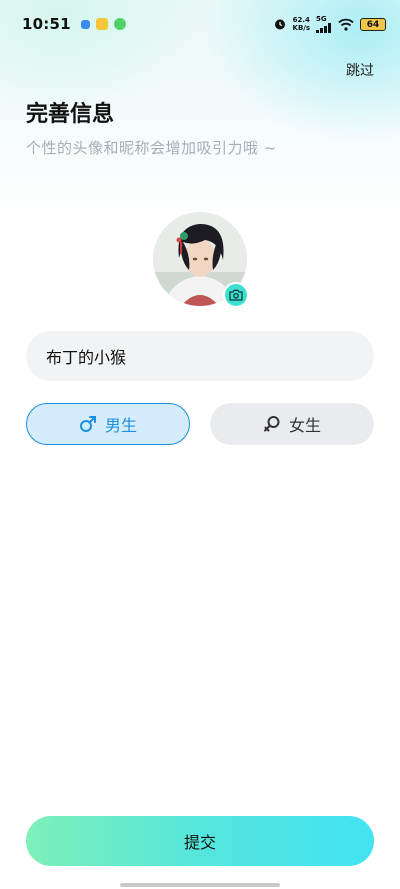 The height and width of the screenshot is (889, 400). What do you see at coordinates (323, 28) in the screenshot?
I see `signal-icon` at bounding box center [323, 28].